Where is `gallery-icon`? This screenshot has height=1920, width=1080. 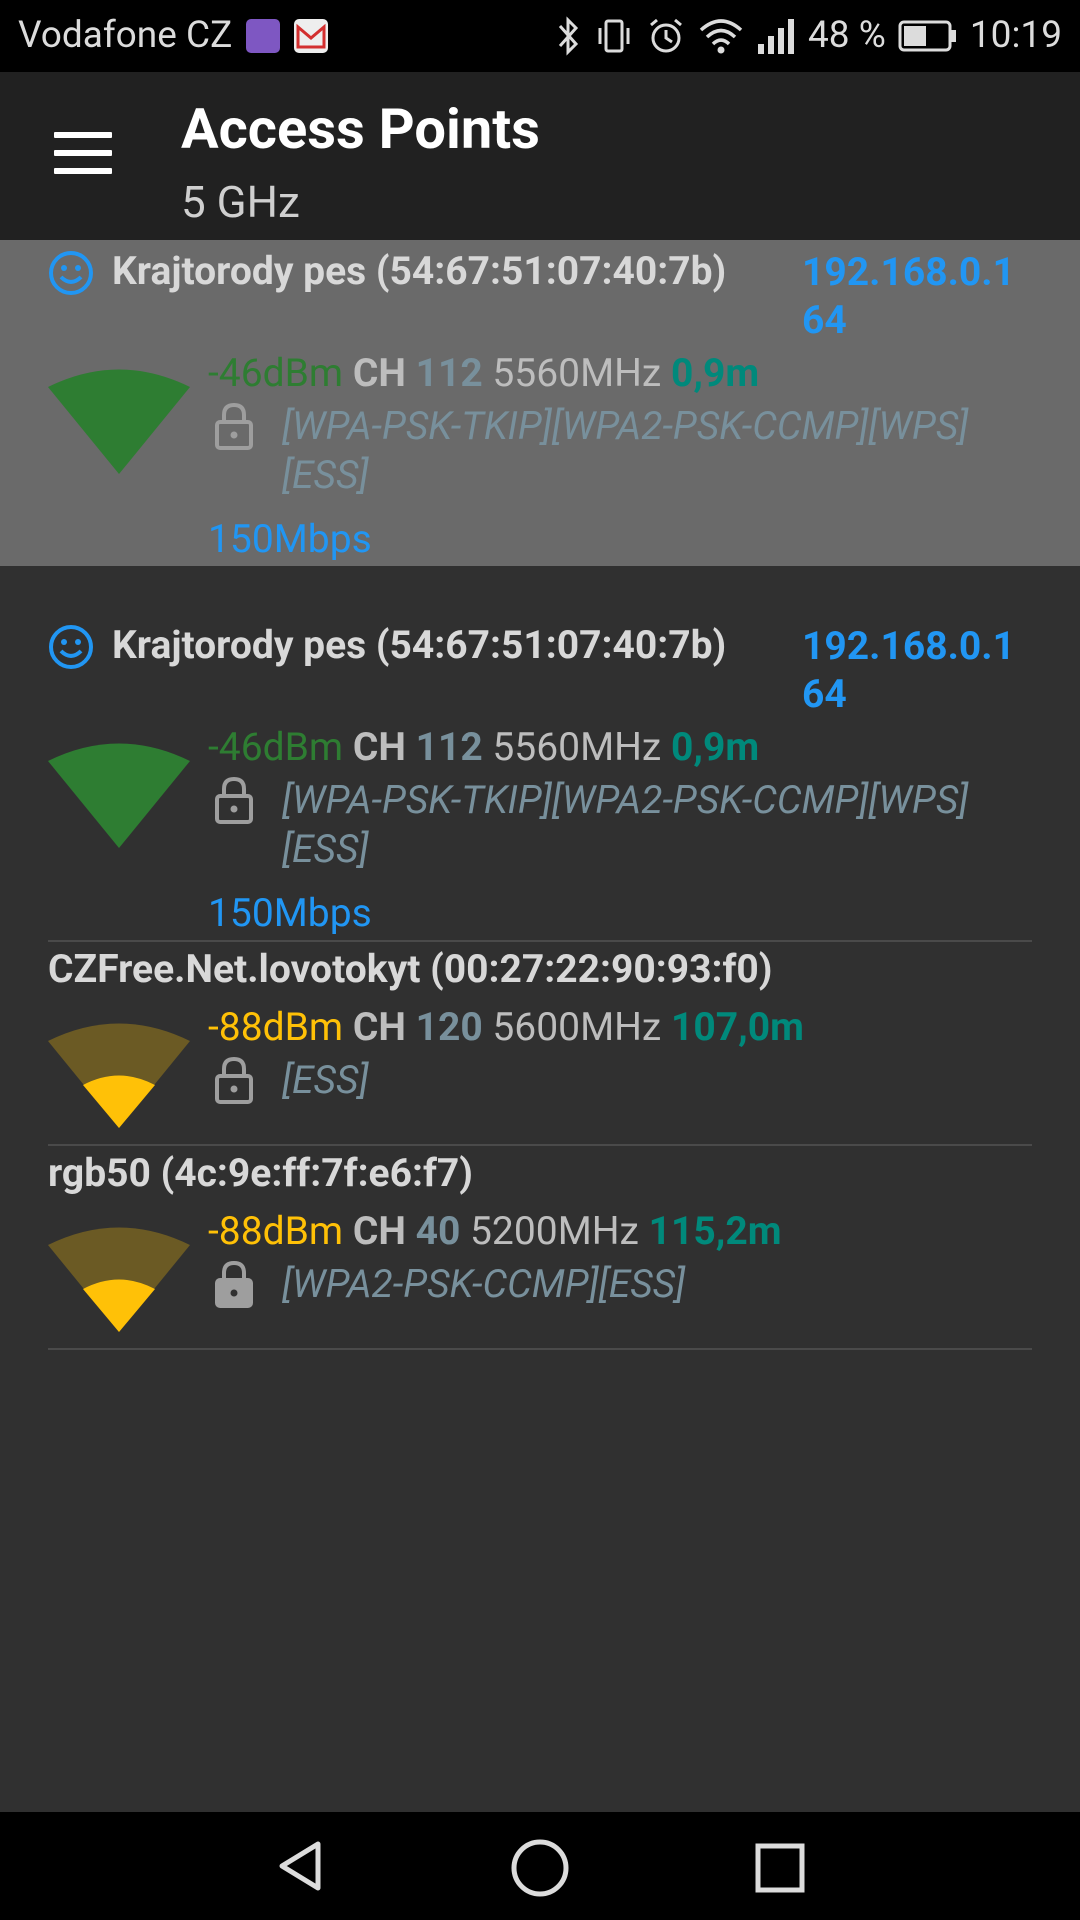 gallery-icon is located at coordinates (263, 35).